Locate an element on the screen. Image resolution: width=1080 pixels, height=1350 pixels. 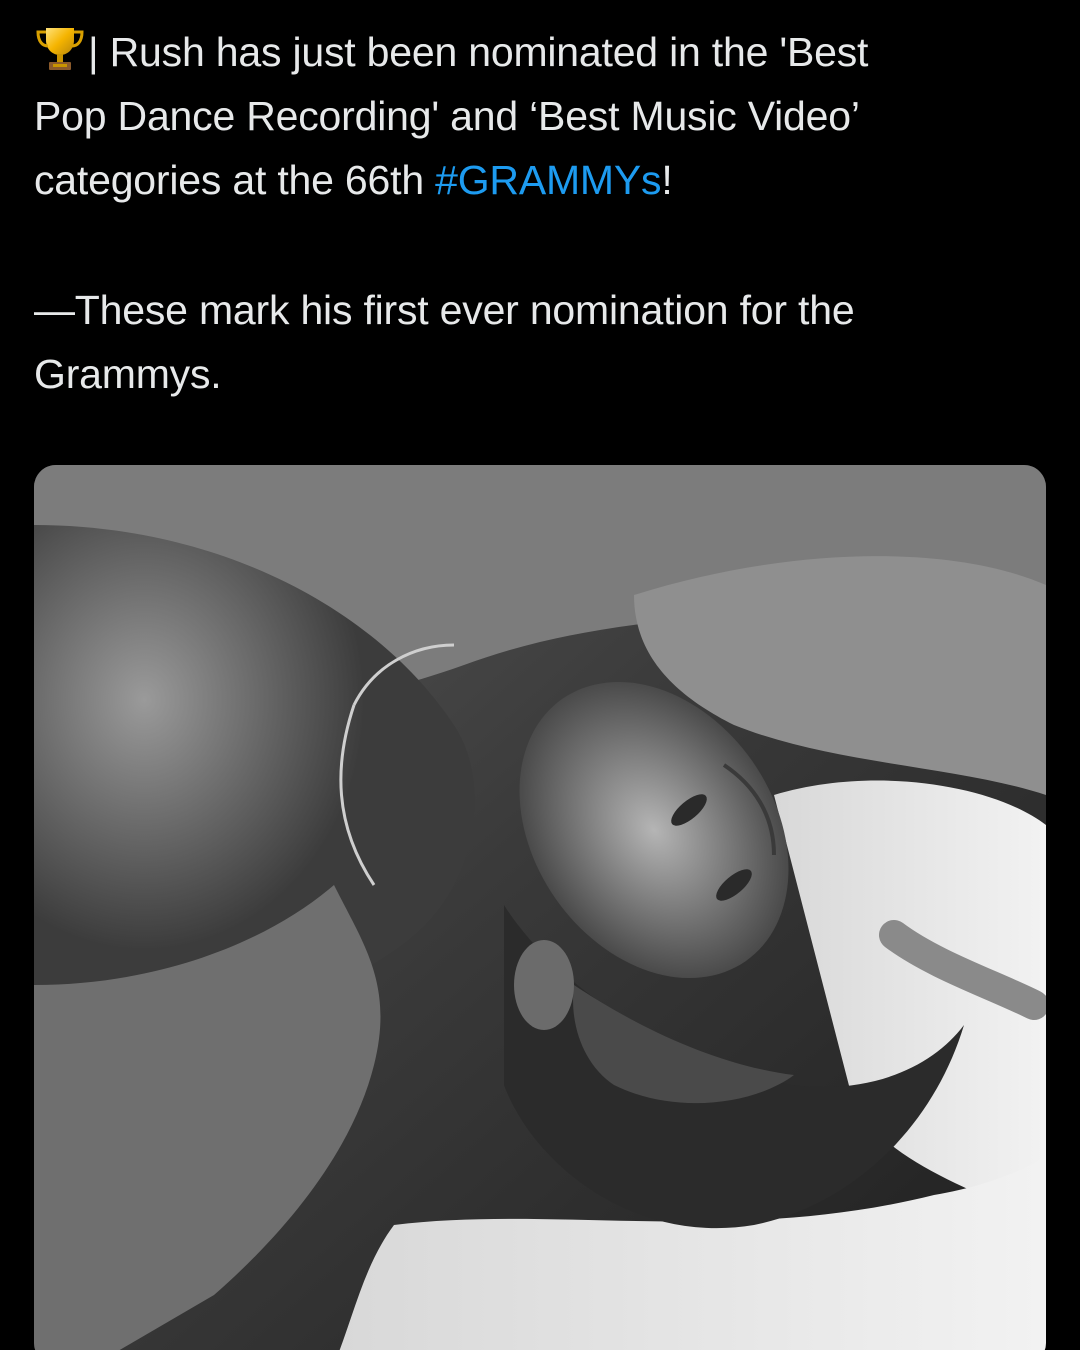
tweet-line-3: categories at the 66th #GRAMMYs! is located at coordinates (539, 180).